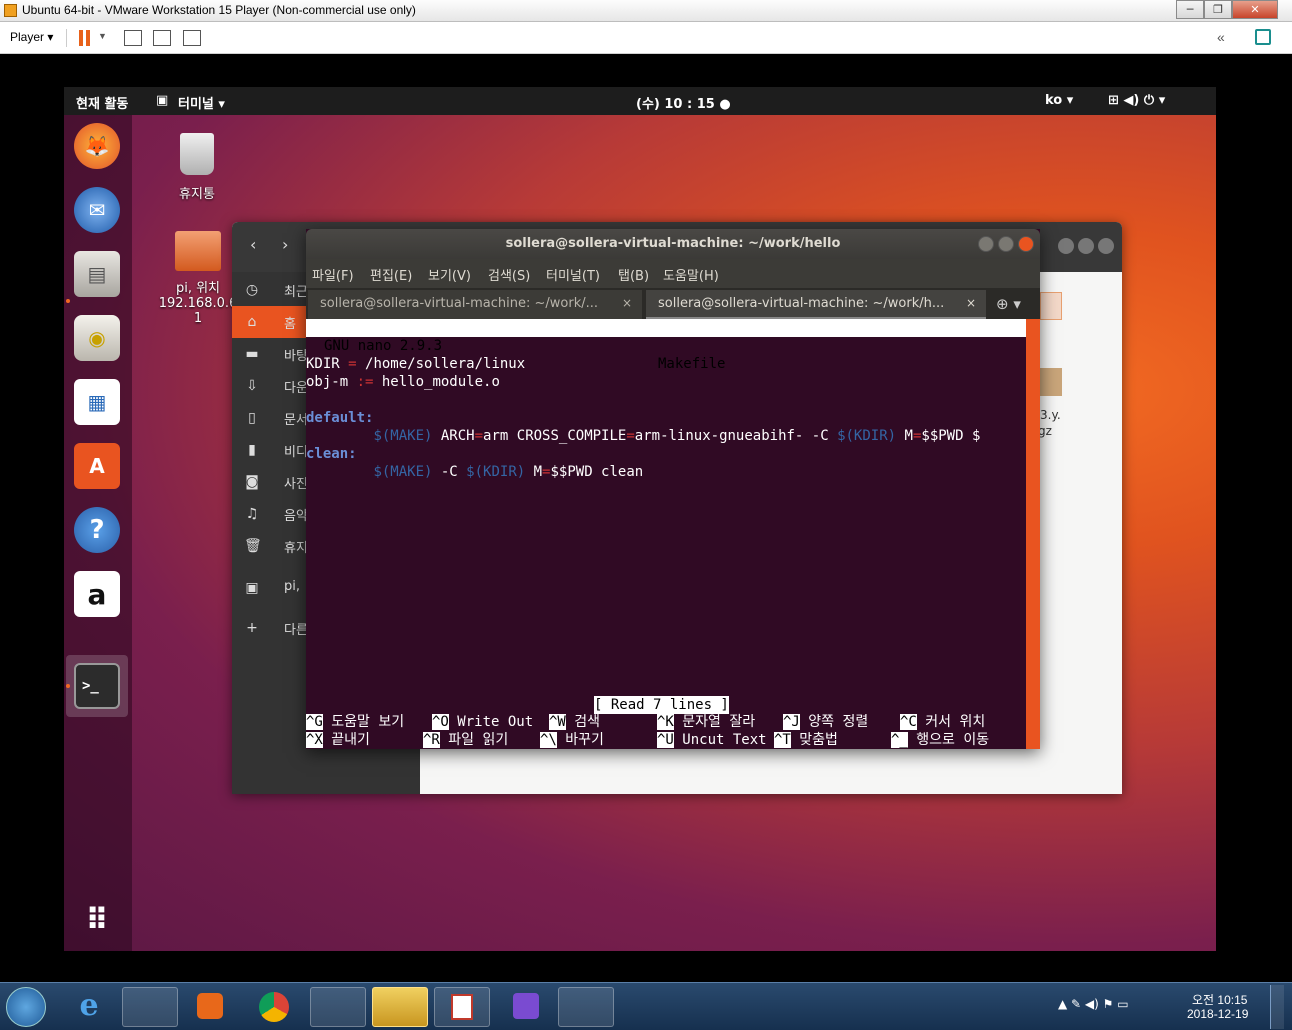  I want to click on system-status-menu: ⊞ ◀) ⏻ ▾, so click(1136, 100).